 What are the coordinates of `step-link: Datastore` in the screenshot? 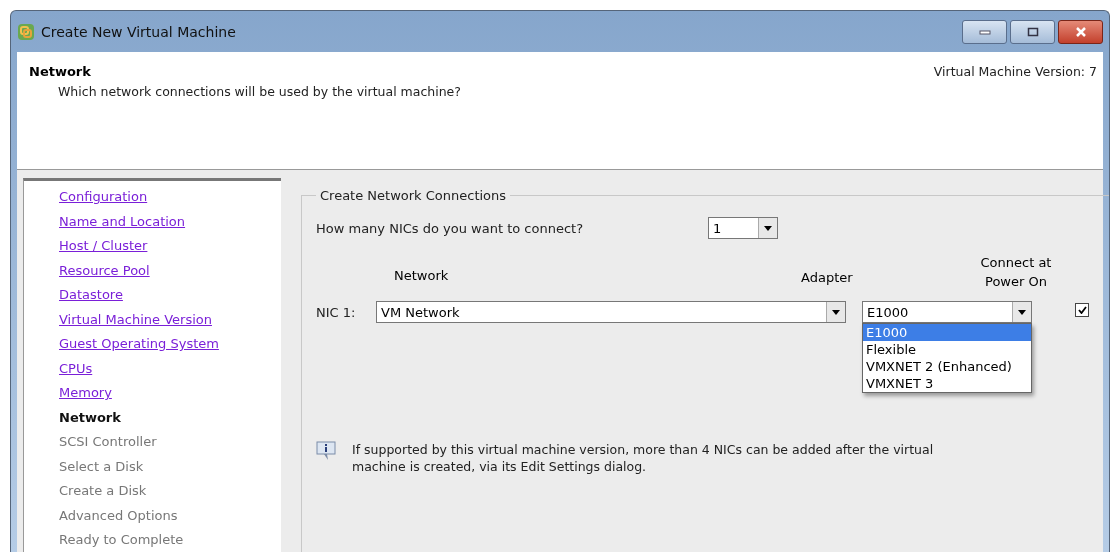 It's located at (170, 294).